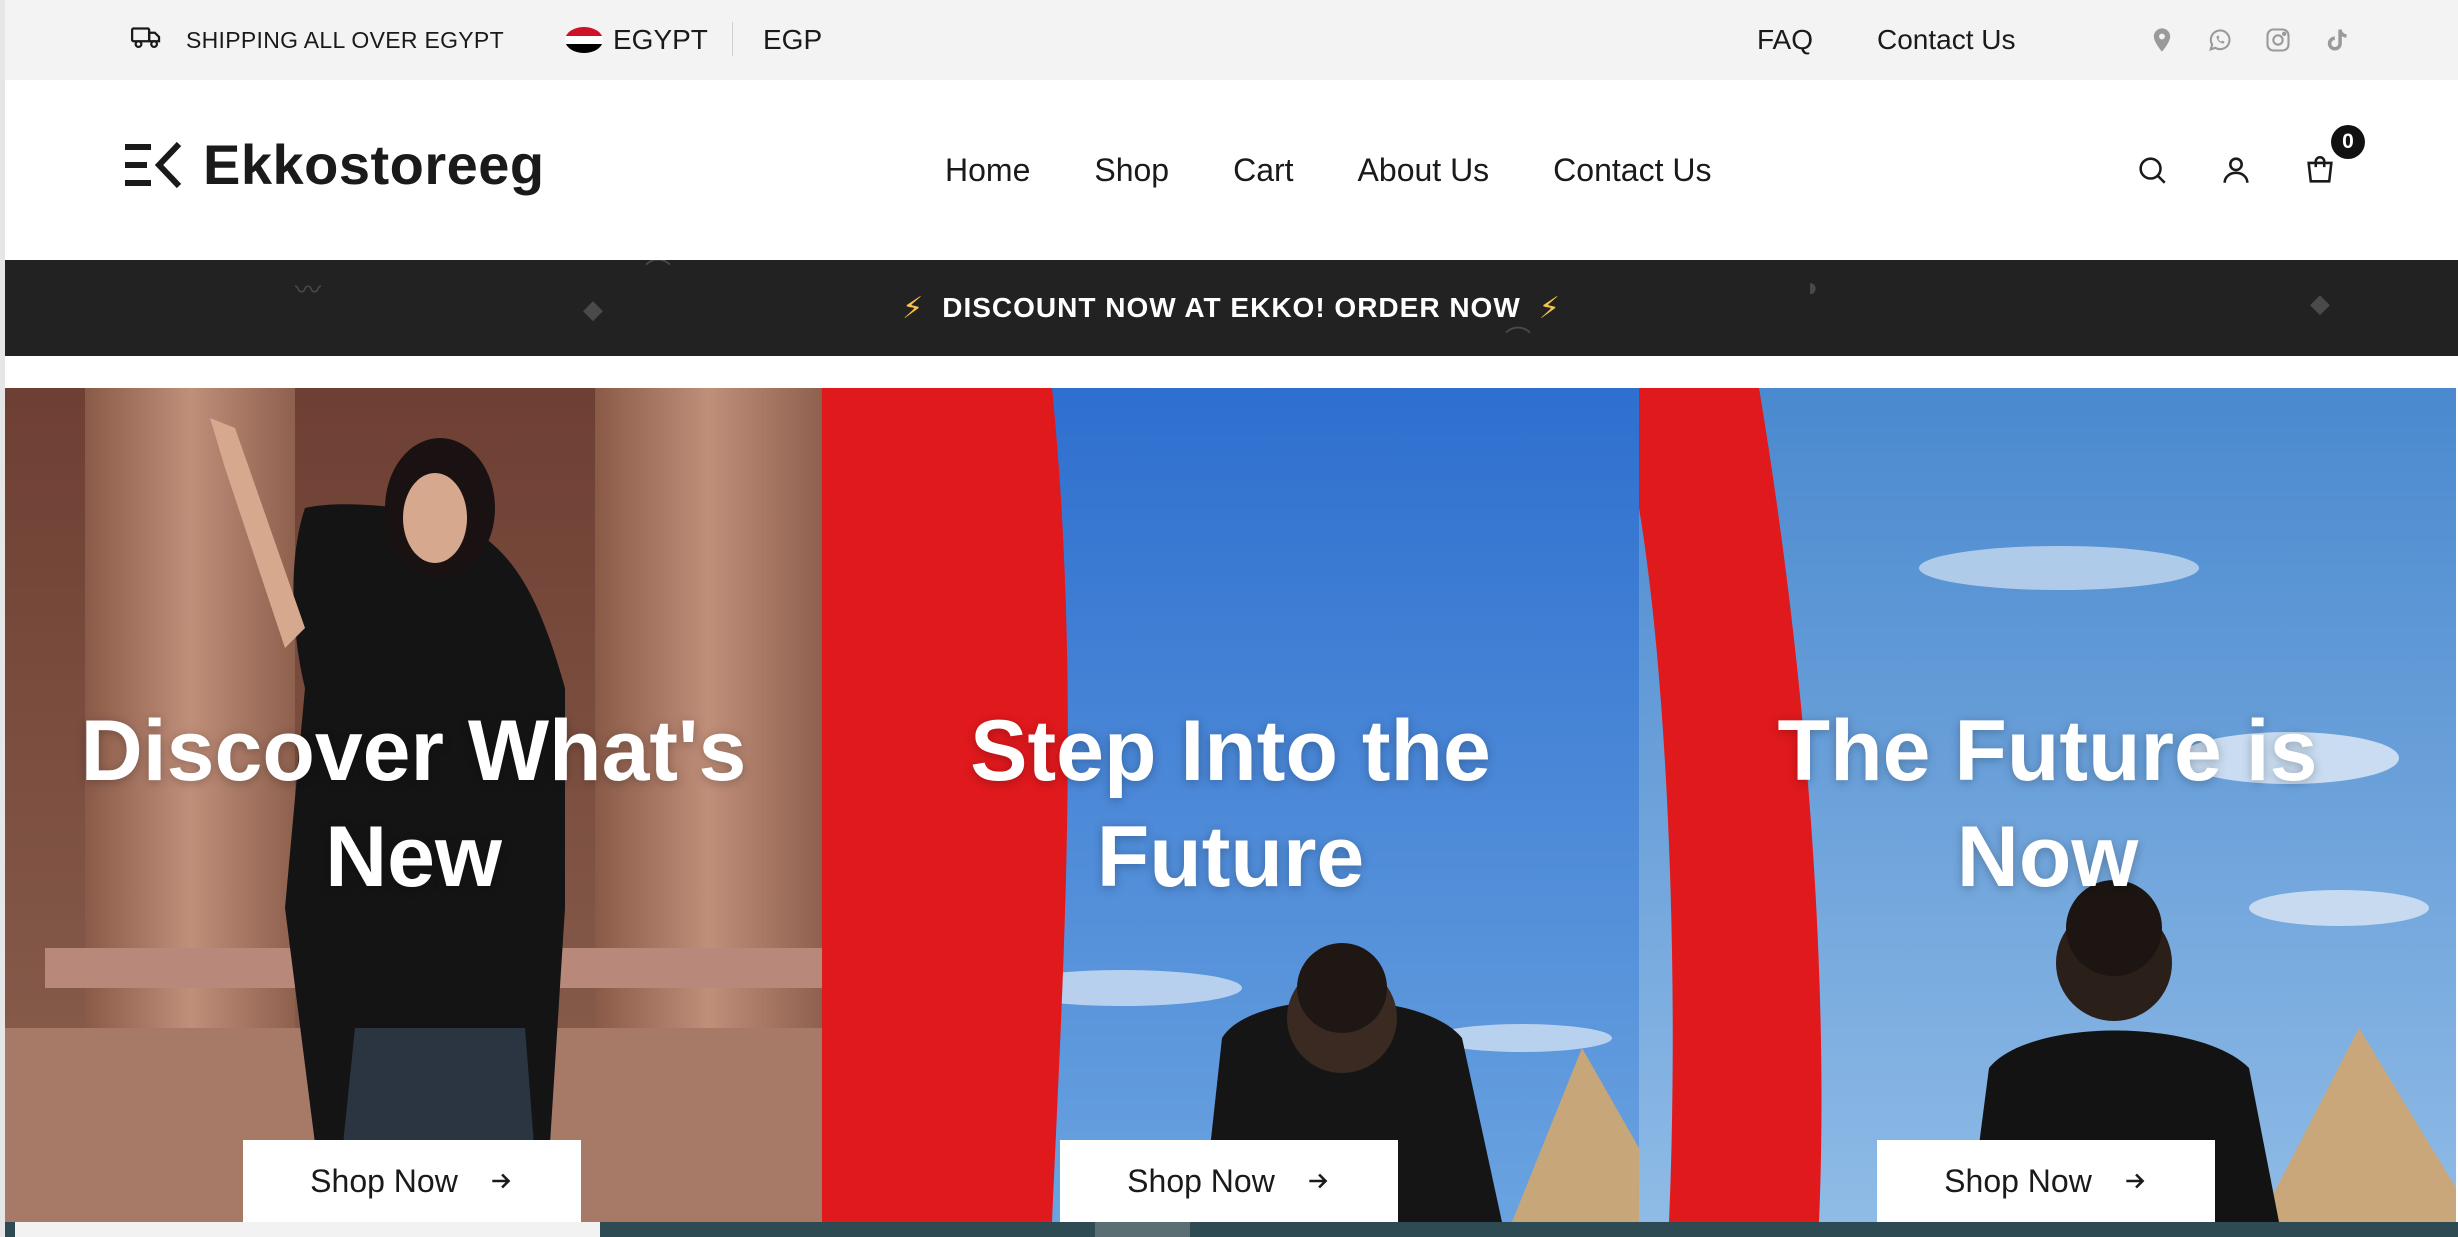 The height and width of the screenshot is (1237, 2458). I want to click on announcement-message: ⚡ DISCOUNT NOW AT EKKO! ORDER NOW ⚡, so click(1231, 308).